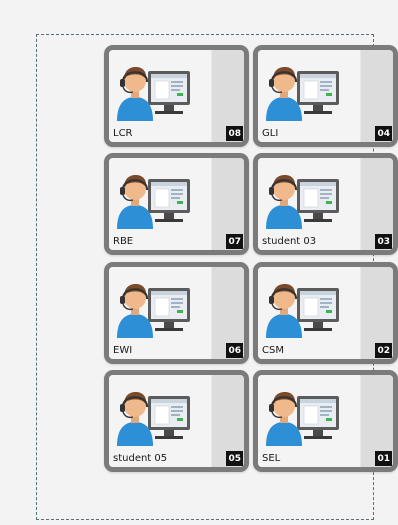  What do you see at coordinates (383, 458) in the screenshot?
I see `student-number-badge: 01` at bounding box center [383, 458].